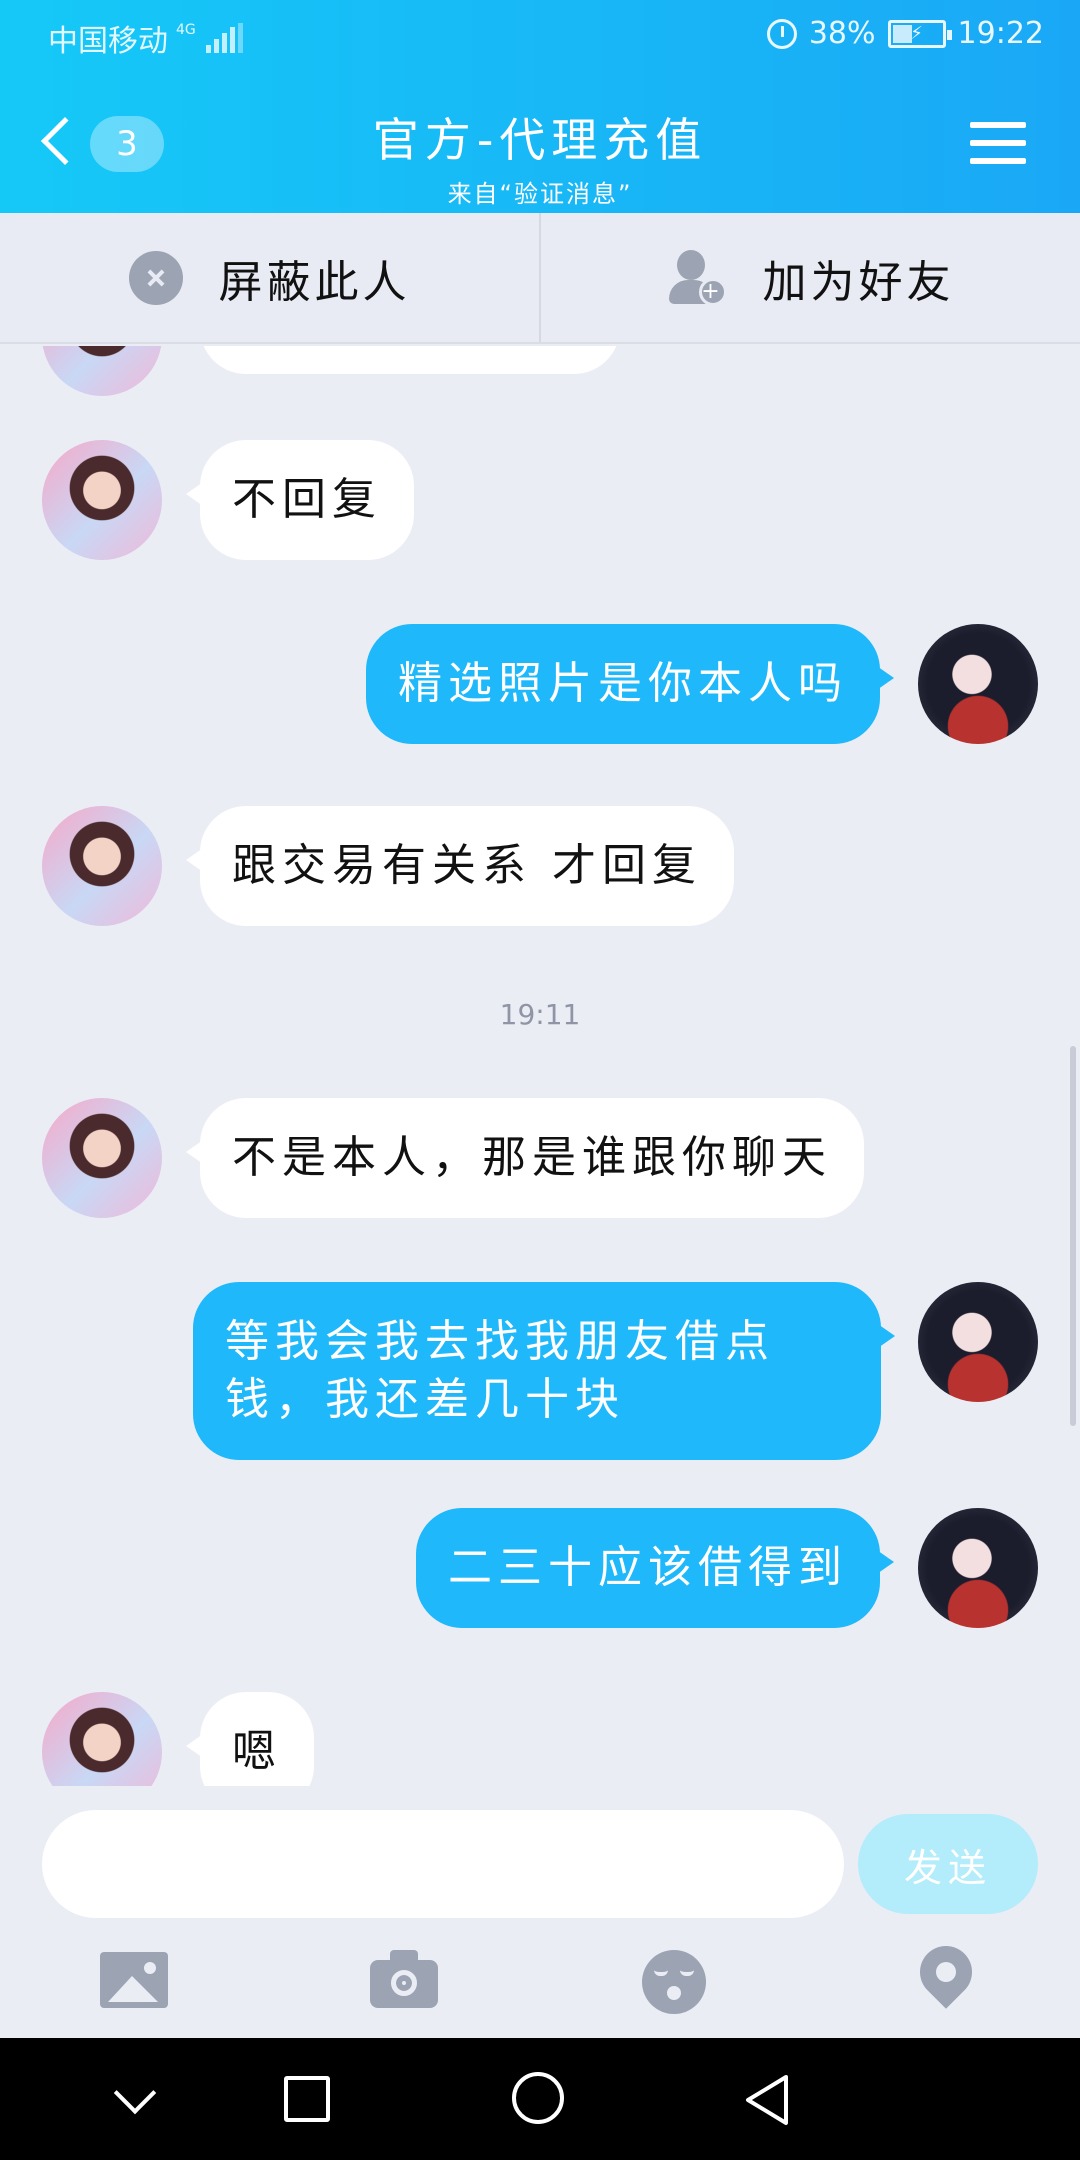 The height and width of the screenshot is (2160, 1080). I want to click on composer: 发送, so click(540, 1912).